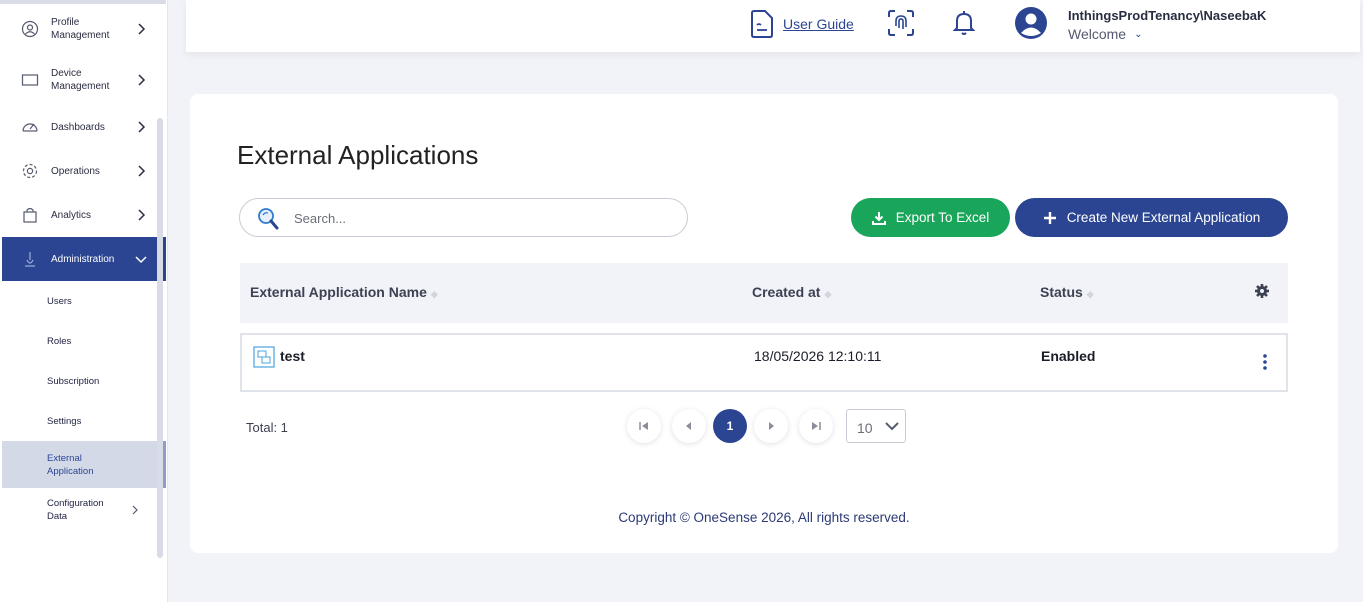 The image size is (1363, 602). I want to click on sidebar-subitem-label: Roles, so click(59, 341).